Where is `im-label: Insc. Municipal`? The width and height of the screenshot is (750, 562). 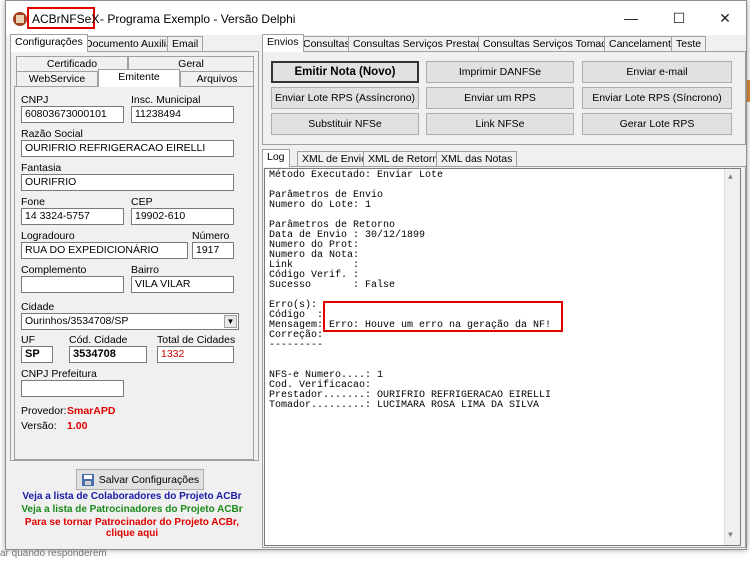 im-label: Insc. Municipal is located at coordinates (166, 100).